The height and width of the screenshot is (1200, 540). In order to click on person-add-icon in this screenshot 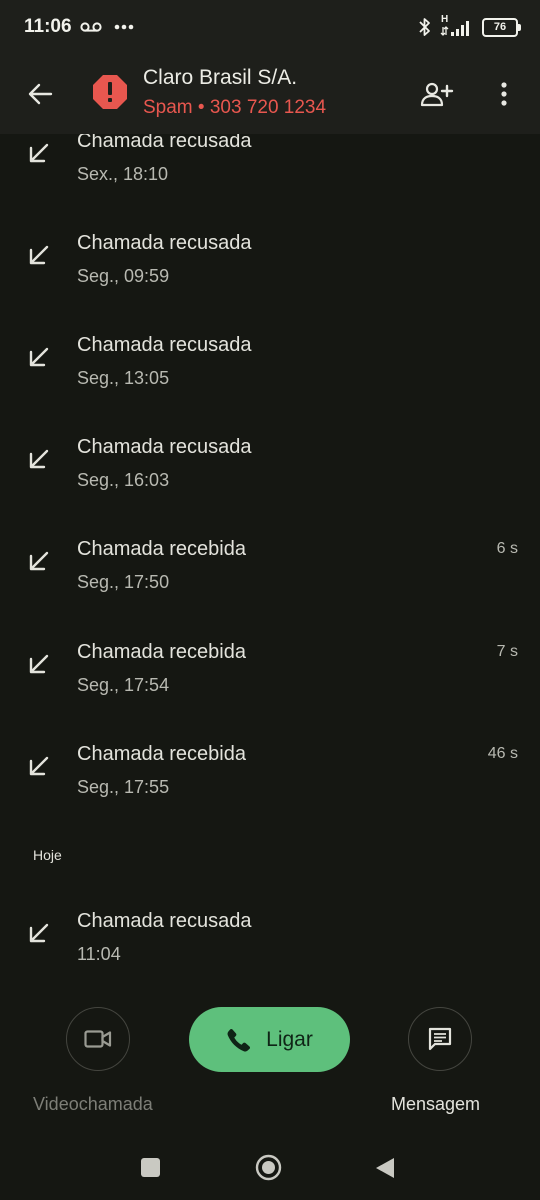, I will do `click(437, 94)`.